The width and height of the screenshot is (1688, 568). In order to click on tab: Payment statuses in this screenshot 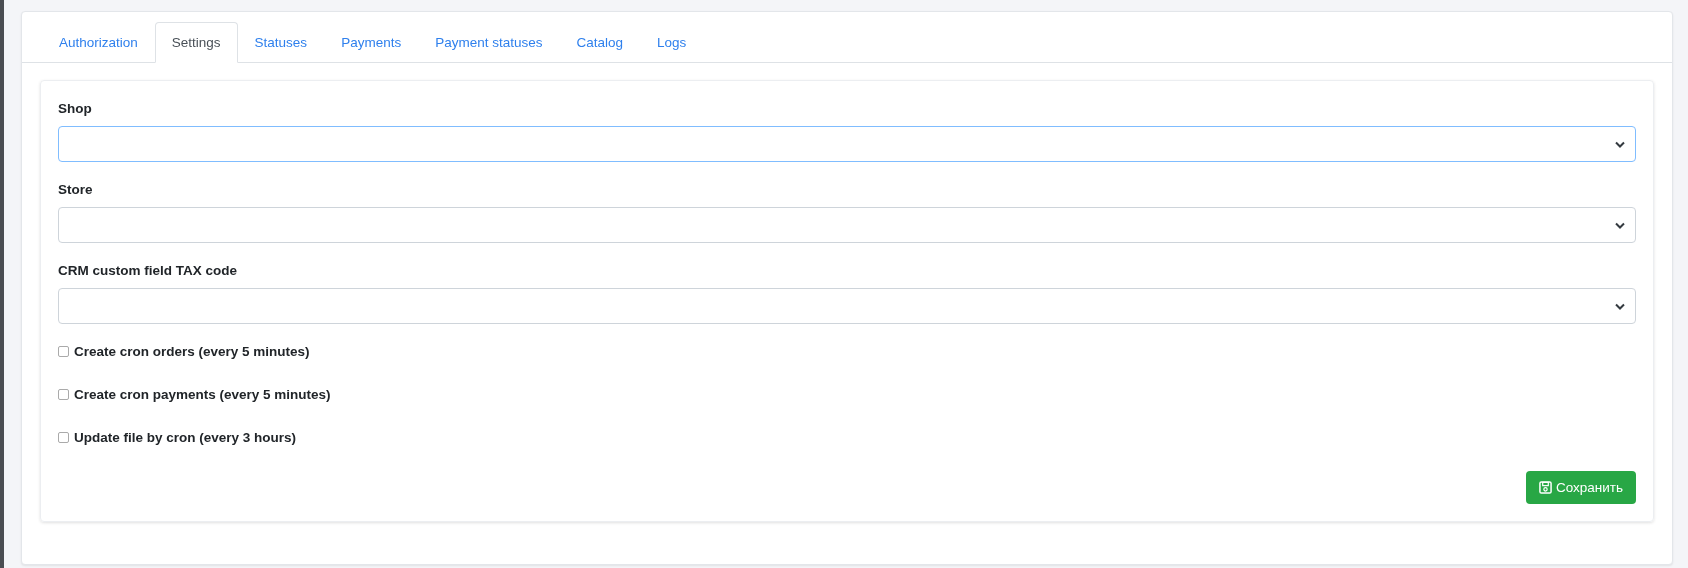, I will do `click(489, 42)`.